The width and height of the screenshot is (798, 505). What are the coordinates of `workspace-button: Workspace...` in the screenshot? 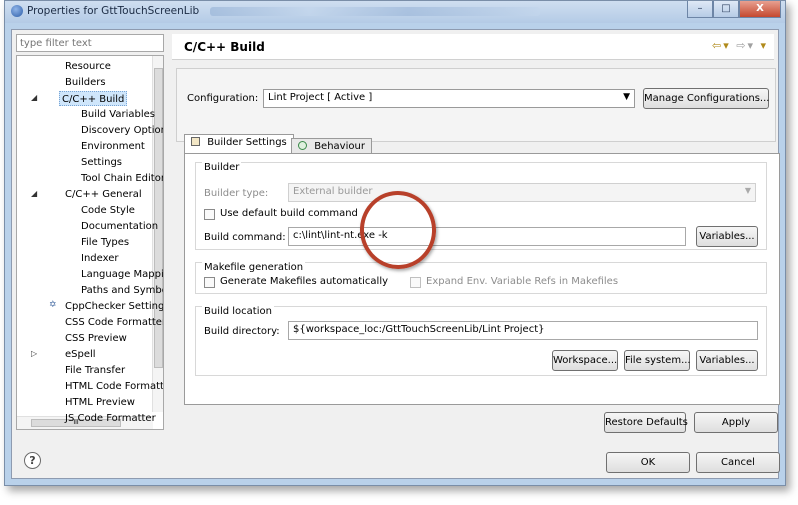 It's located at (585, 360).